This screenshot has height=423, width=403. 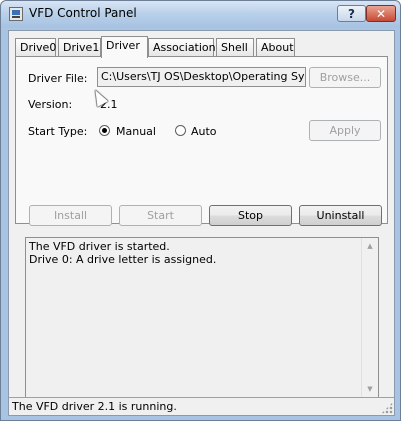 What do you see at coordinates (204, 131) in the screenshot?
I see `auto-radio-label: Auto` at bounding box center [204, 131].